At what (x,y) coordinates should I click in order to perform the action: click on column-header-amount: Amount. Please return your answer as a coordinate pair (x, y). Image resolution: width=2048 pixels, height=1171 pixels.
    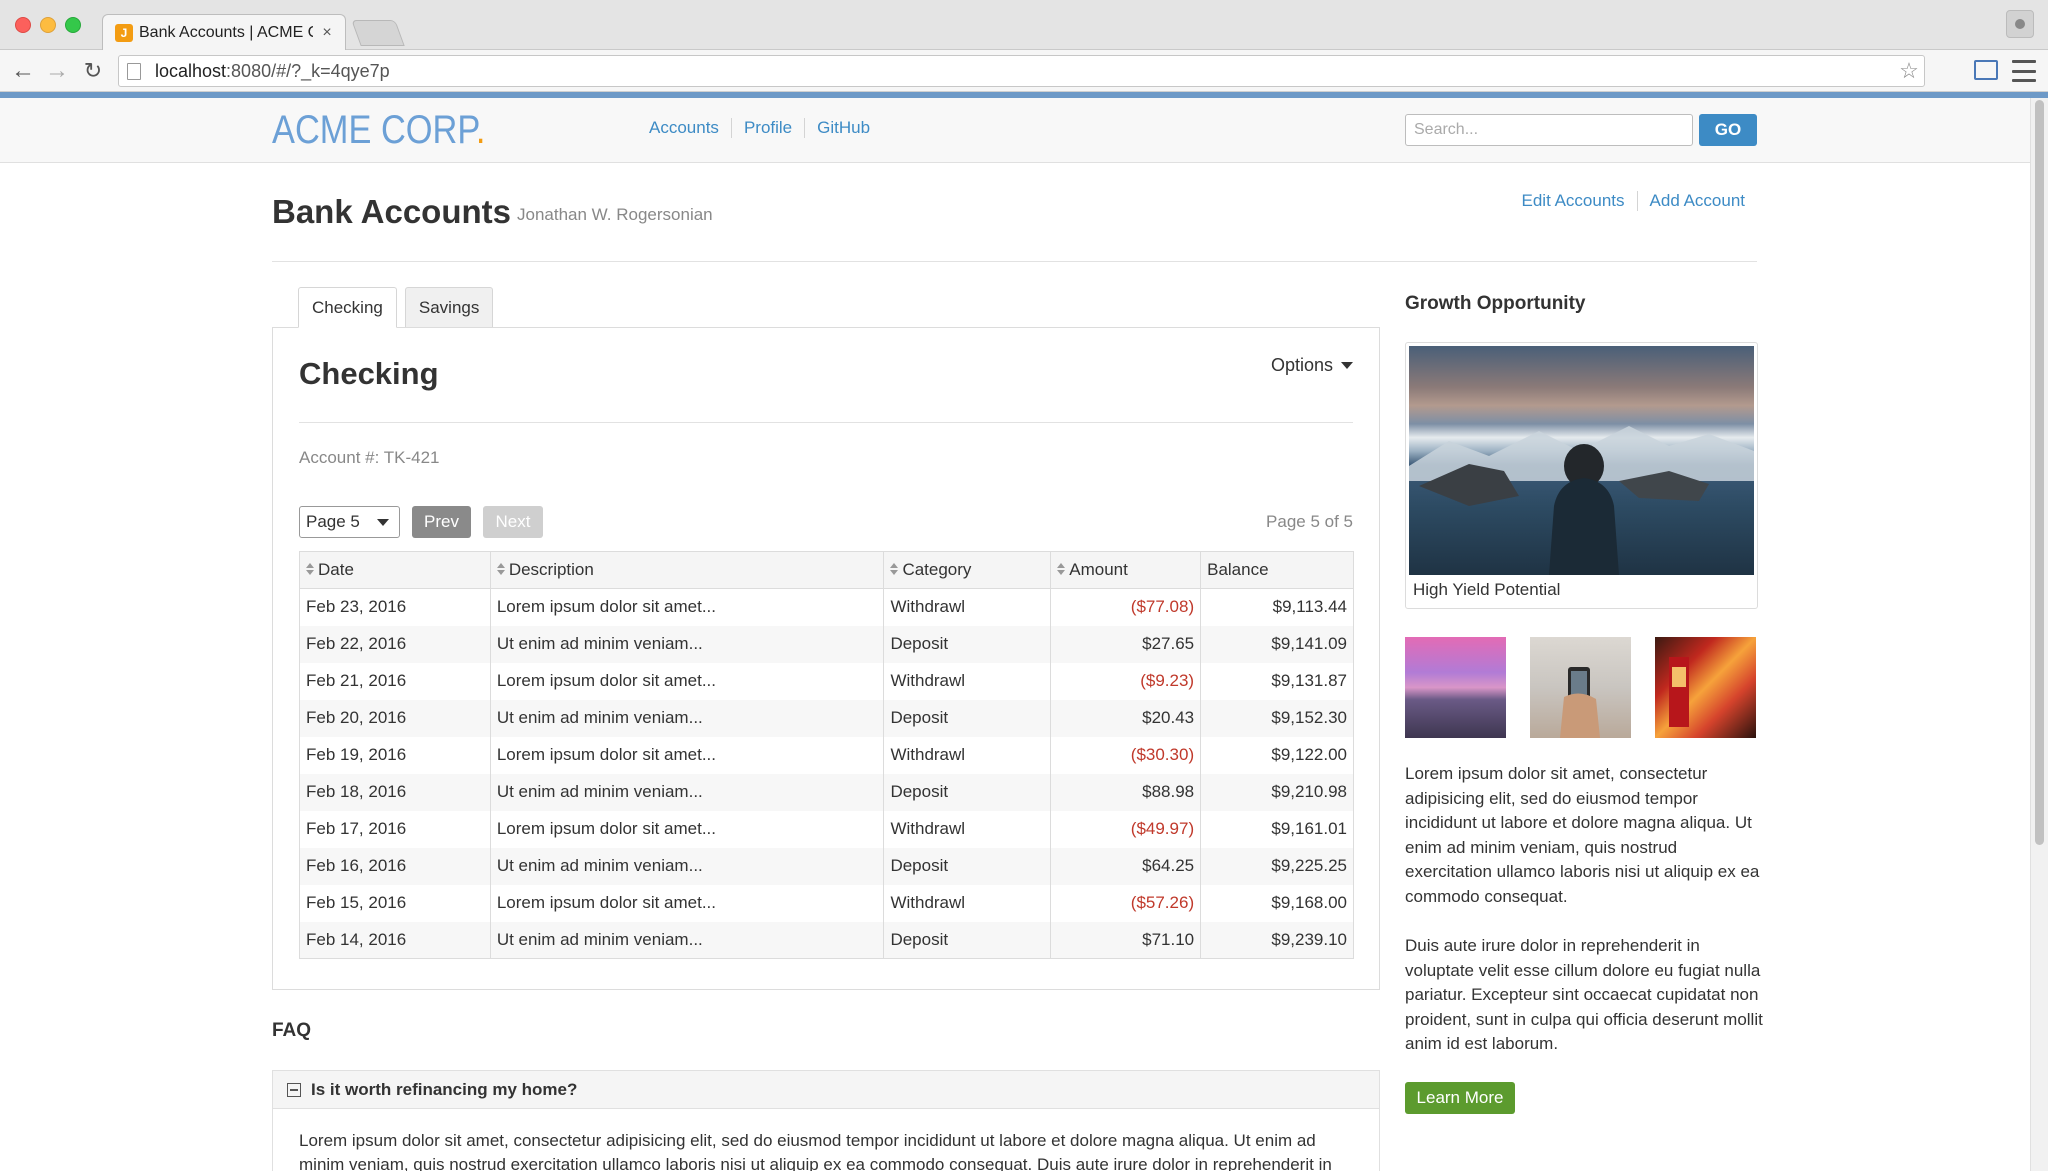
    Looking at the image, I should click on (1126, 570).